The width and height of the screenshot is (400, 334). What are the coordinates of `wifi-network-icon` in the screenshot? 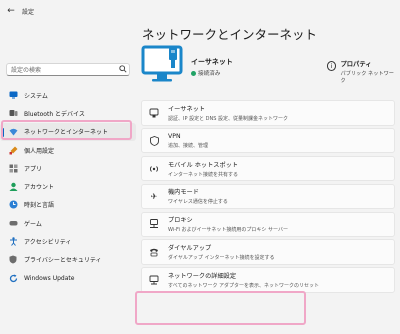 It's located at (13, 132).